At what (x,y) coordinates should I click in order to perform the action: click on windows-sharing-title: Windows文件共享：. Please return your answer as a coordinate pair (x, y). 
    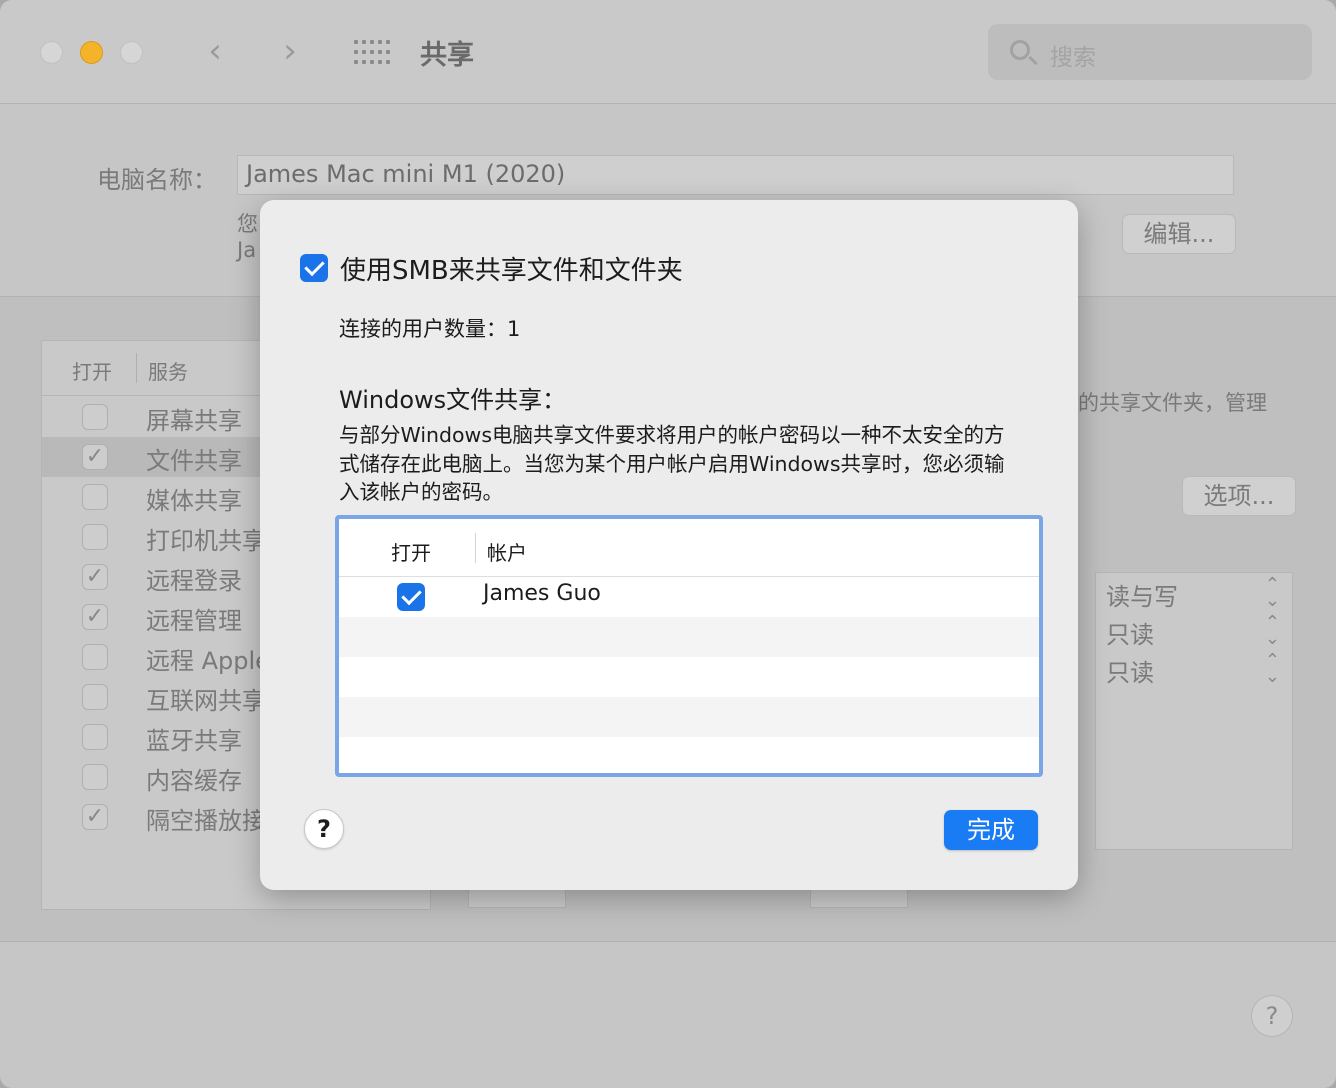
    Looking at the image, I should click on (453, 400).